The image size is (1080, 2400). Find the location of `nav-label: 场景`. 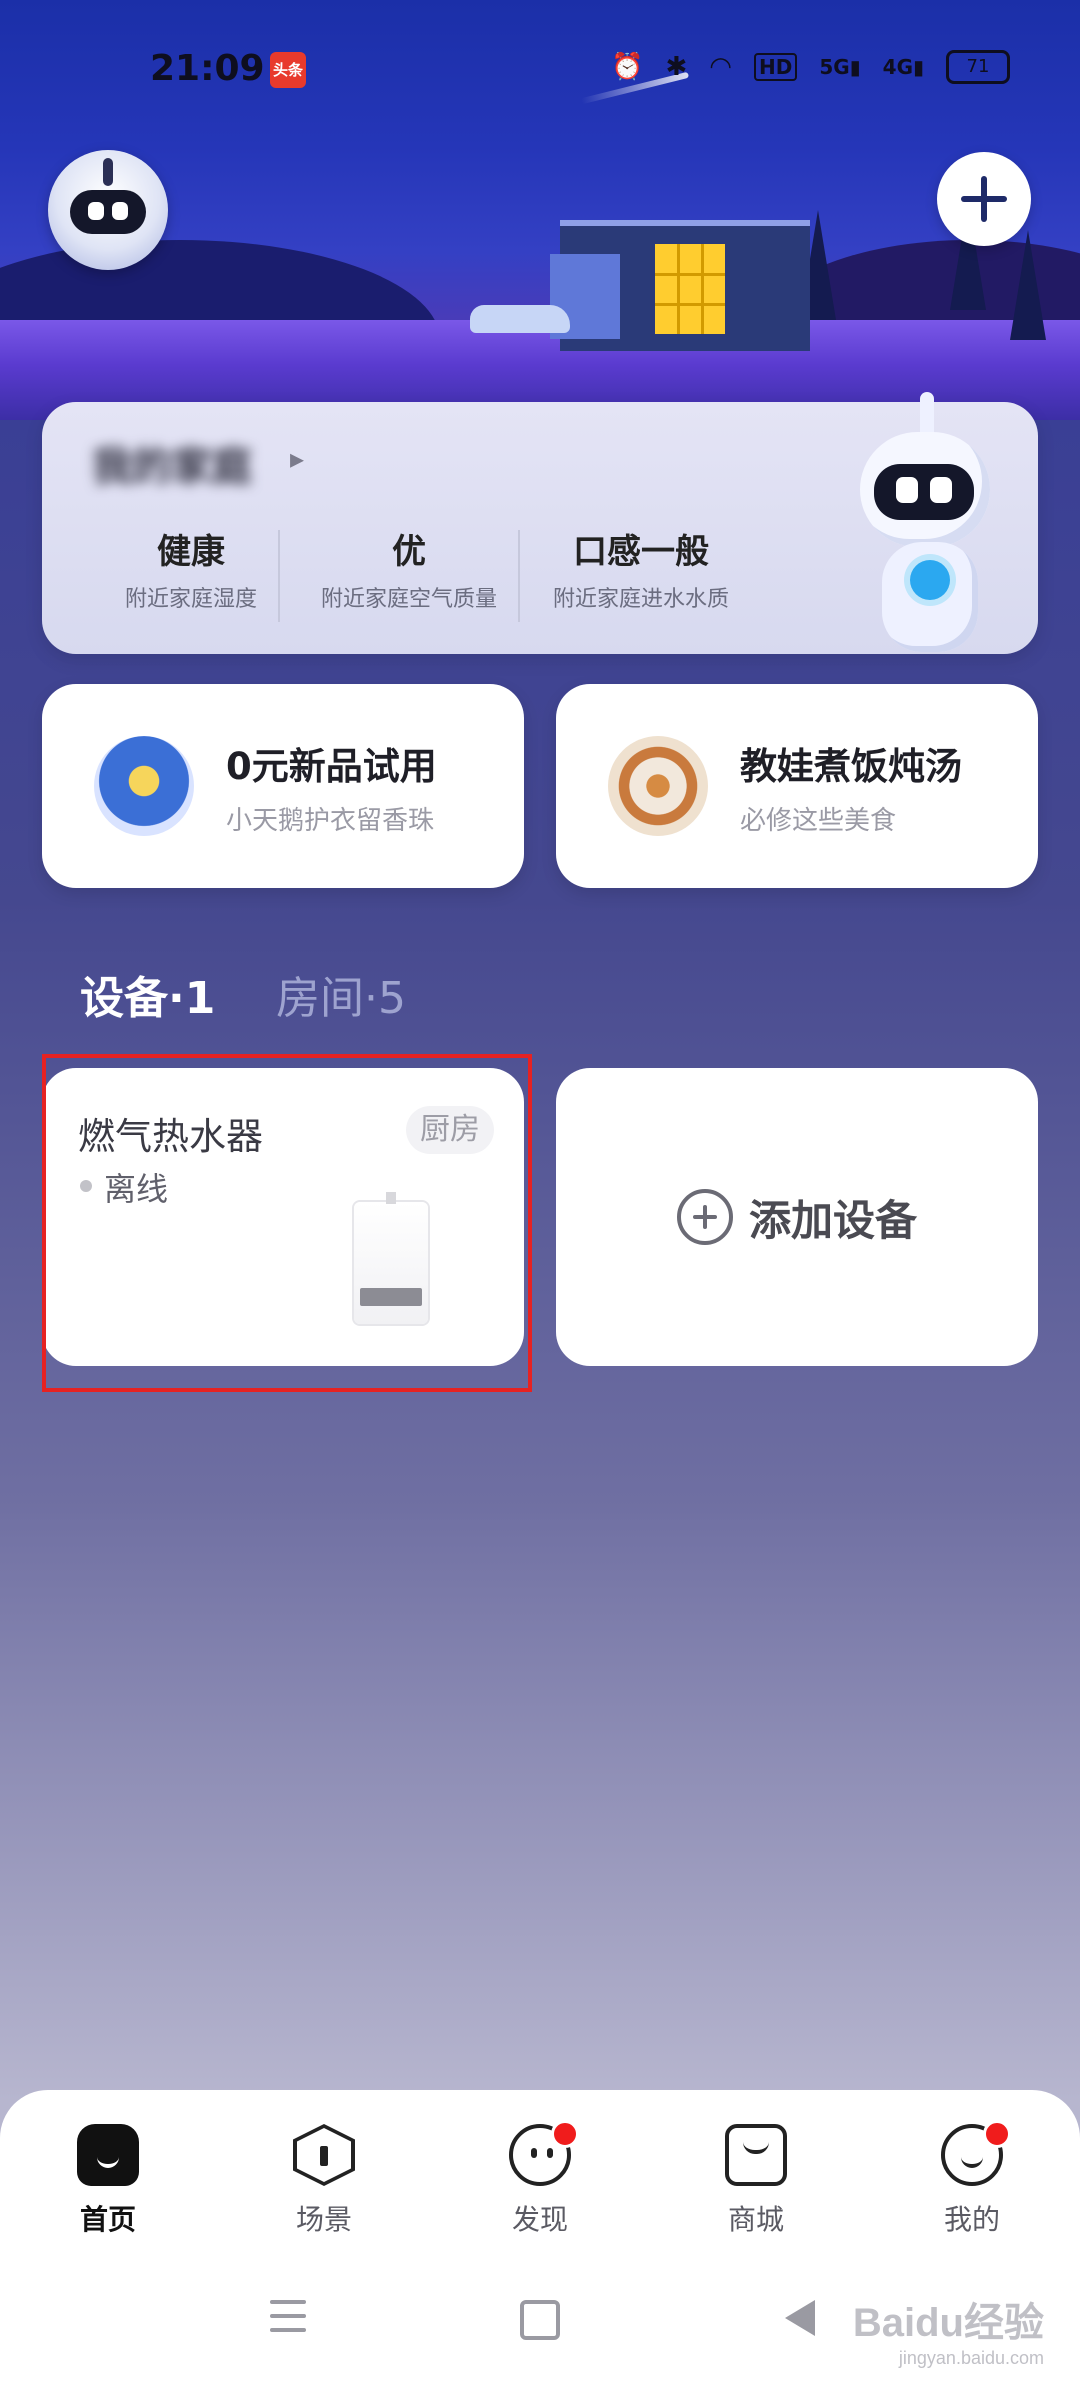

nav-label: 场景 is located at coordinates (323, 2219).